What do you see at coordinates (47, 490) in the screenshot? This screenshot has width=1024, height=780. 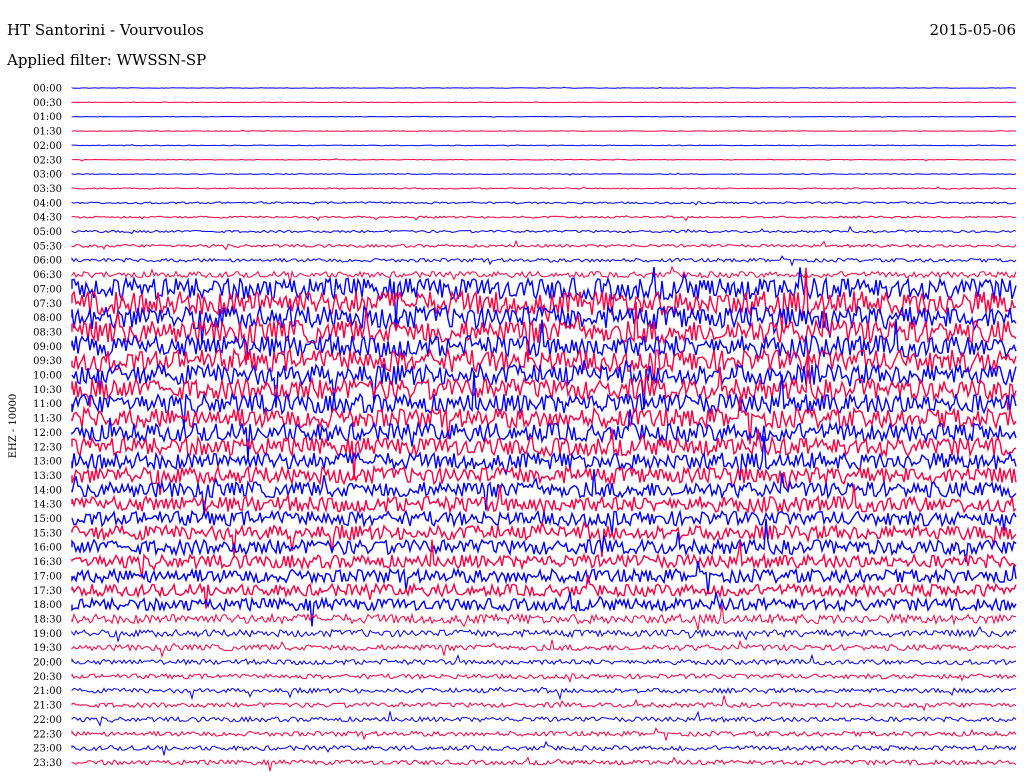 I see `tick-label: 14:00` at bounding box center [47, 490].